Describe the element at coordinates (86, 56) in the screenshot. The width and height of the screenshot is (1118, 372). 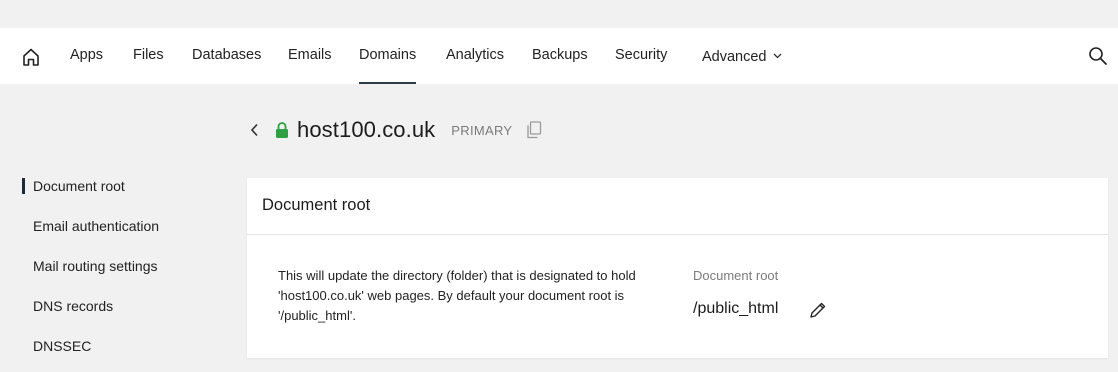
I see `nav-apps: Apps` at that location.